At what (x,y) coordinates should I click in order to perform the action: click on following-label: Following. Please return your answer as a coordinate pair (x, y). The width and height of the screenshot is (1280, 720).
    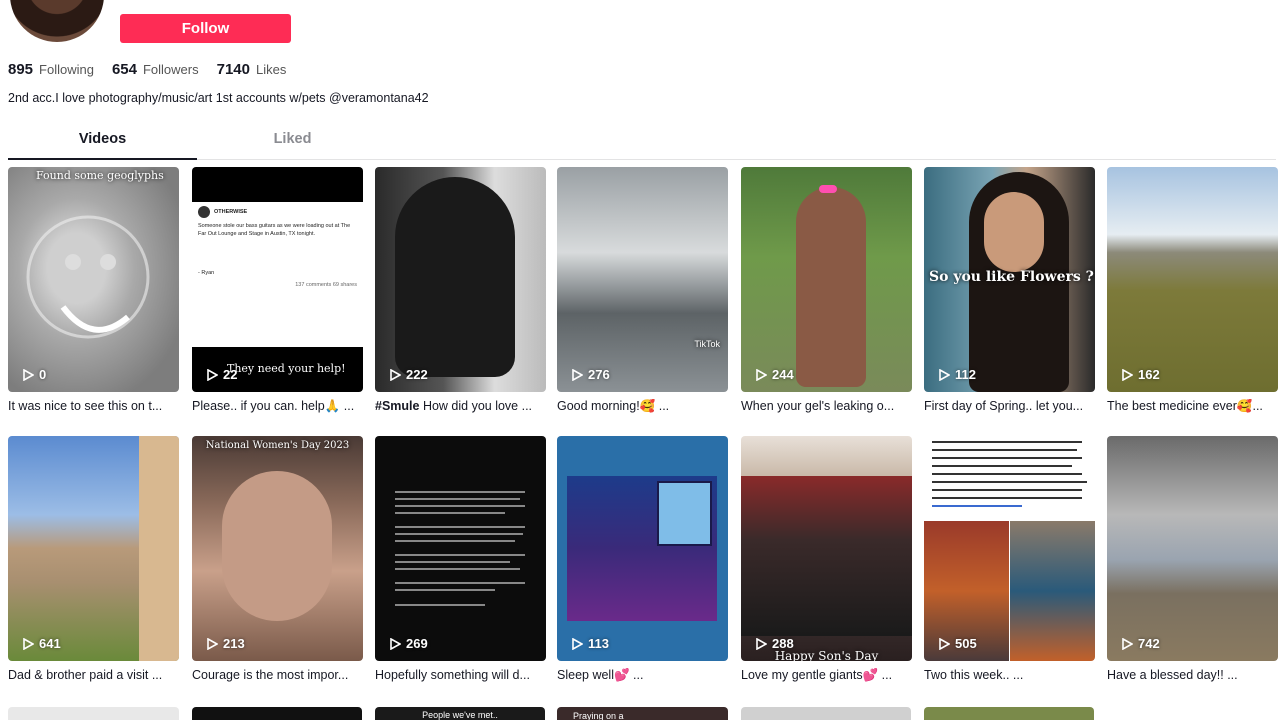
    Looking at the image, I should click on (66, 69).